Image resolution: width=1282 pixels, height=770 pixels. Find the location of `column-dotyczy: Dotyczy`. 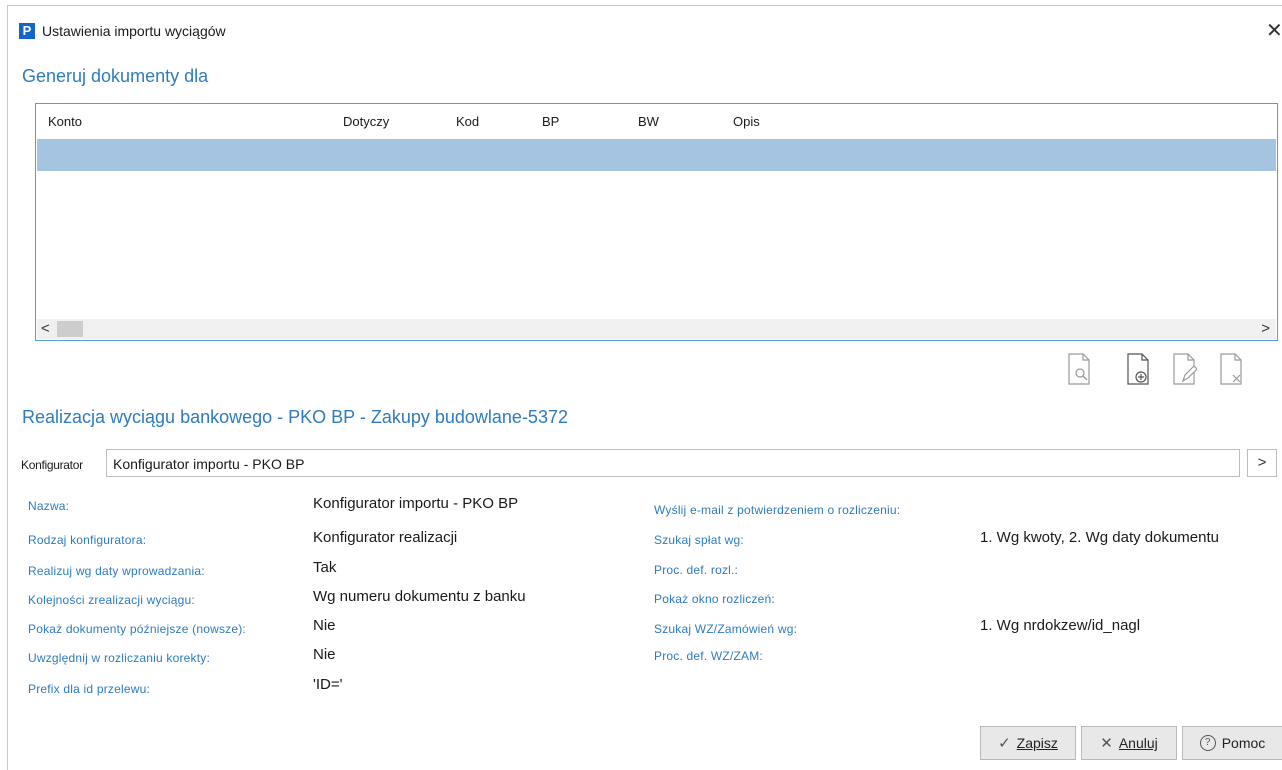

column-dotyczy: Dotyczy is located at coordinates (366, 121).